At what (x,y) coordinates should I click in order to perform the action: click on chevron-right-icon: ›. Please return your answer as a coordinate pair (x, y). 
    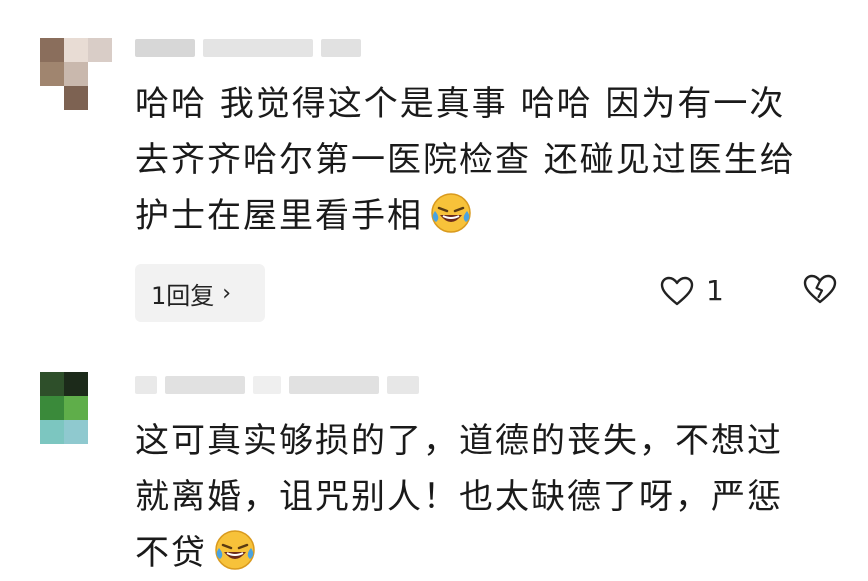
    Looking at the image, I should click on (227, 293).